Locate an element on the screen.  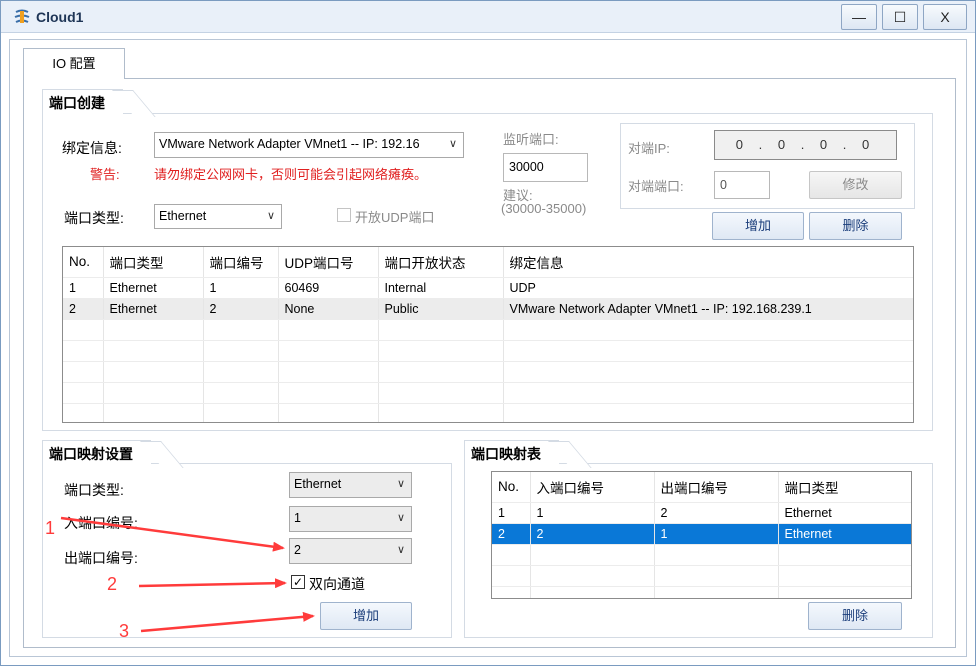
map-port-type-value: Ethernet is located at coordinates (318, 484).